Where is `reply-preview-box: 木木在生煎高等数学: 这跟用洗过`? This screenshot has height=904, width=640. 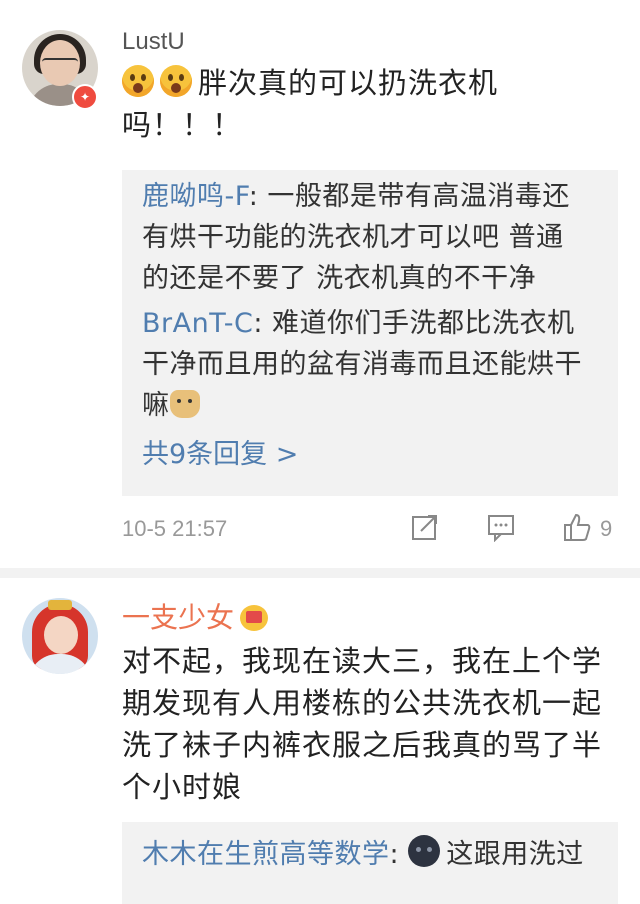 reply-preview-box: 木木在生煎高等数学: 这跟用洗过 is located at coordinates (370, 863).